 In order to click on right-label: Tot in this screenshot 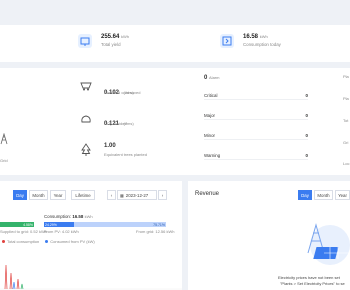, I will do `click(346, 120)`.